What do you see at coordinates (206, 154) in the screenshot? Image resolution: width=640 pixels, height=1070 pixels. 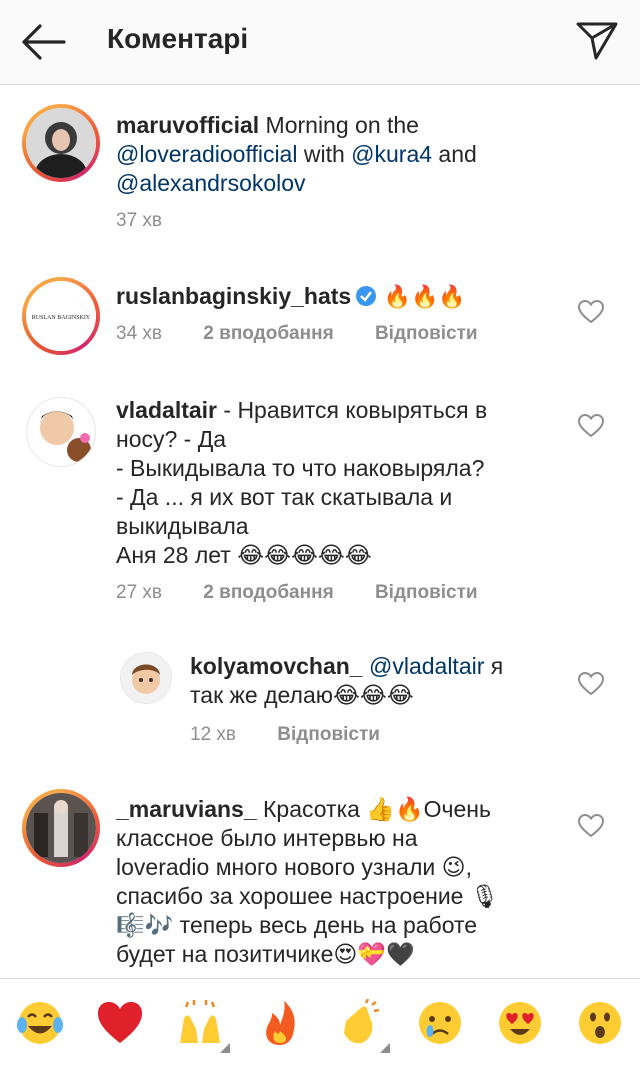 I see `mention-link: @loveradioofficial` at bounding box center [206, 154].